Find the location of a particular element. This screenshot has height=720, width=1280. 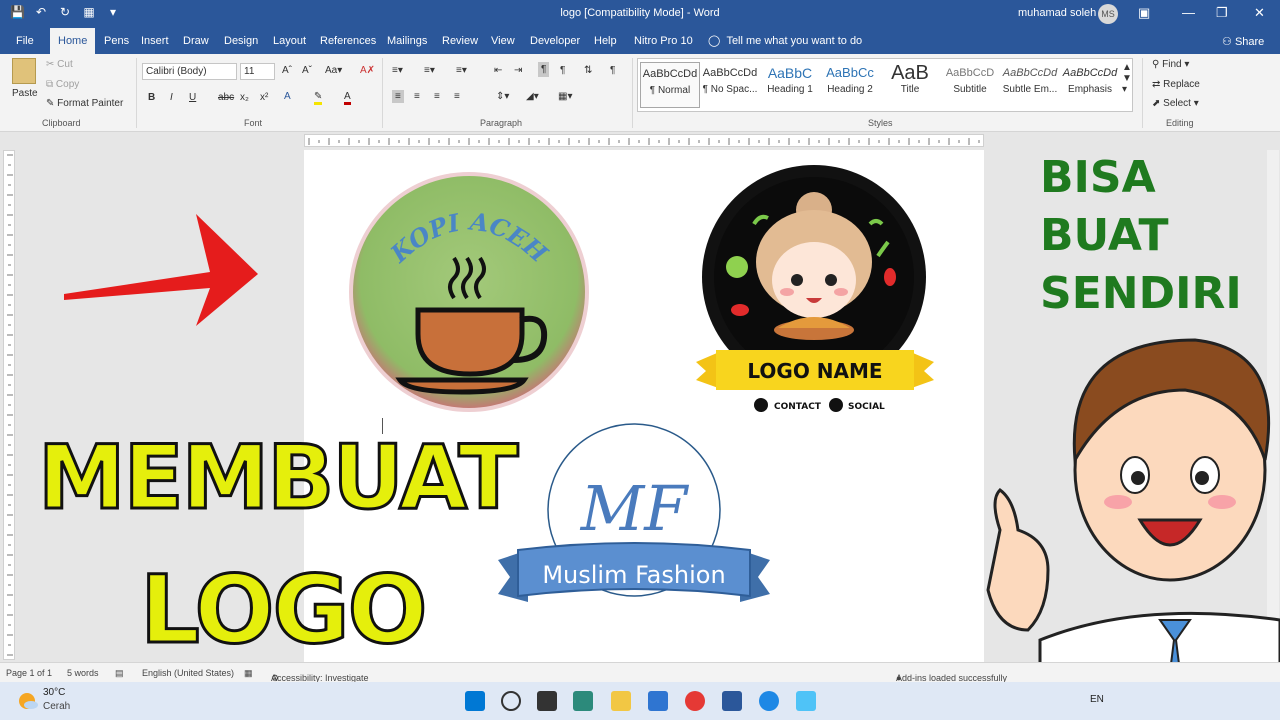

style-subtitle: AaBbCcD Subtitle is located at coordinates (970, 85).